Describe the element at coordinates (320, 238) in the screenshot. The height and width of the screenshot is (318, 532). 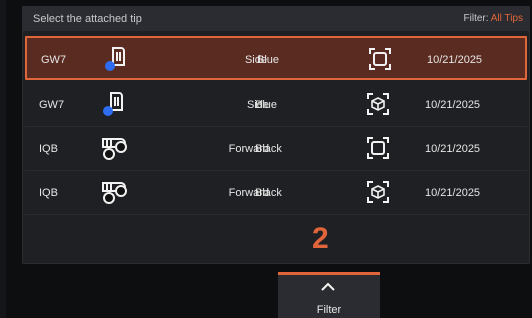
I see `annotation-number: 2` at that location.